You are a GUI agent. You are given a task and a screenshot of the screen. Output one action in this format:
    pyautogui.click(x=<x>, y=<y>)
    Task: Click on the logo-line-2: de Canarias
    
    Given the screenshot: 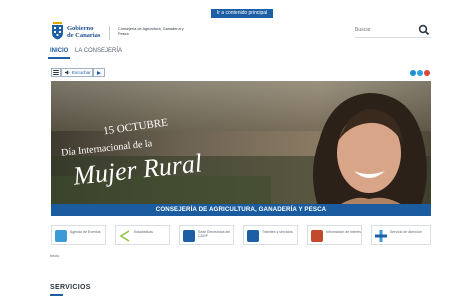 What is the action you would take?
    pyautogui.click(x=84, y=35)
    